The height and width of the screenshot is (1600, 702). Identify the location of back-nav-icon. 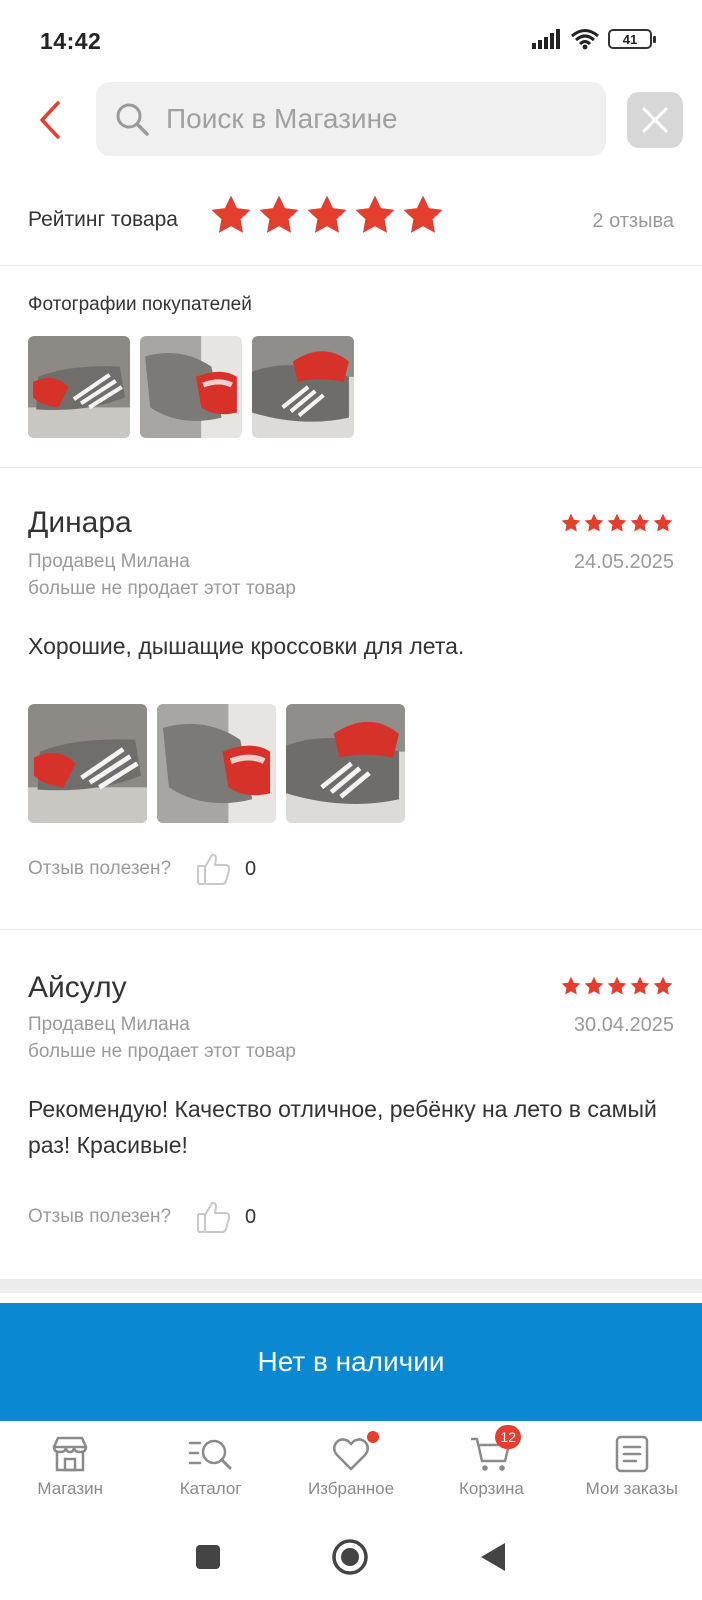
(493, 1557).